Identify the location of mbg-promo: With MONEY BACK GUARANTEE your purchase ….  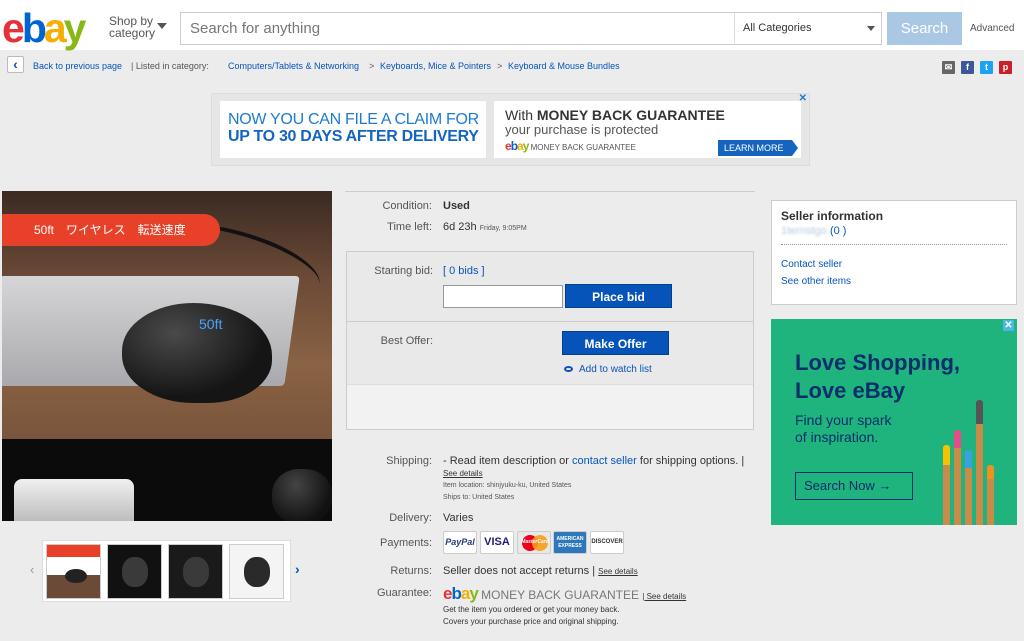
(647, 129).